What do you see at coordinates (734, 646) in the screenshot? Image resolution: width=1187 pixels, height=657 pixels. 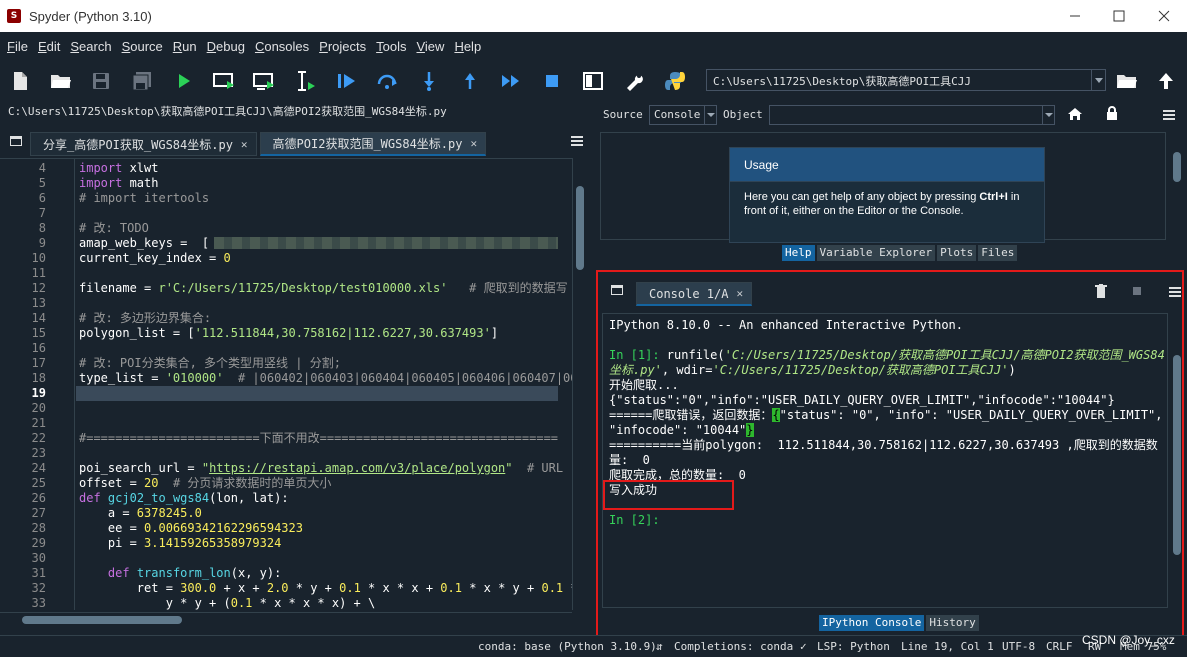 I see `status-completions: Completions: conda` at bounding box center [734, 646].